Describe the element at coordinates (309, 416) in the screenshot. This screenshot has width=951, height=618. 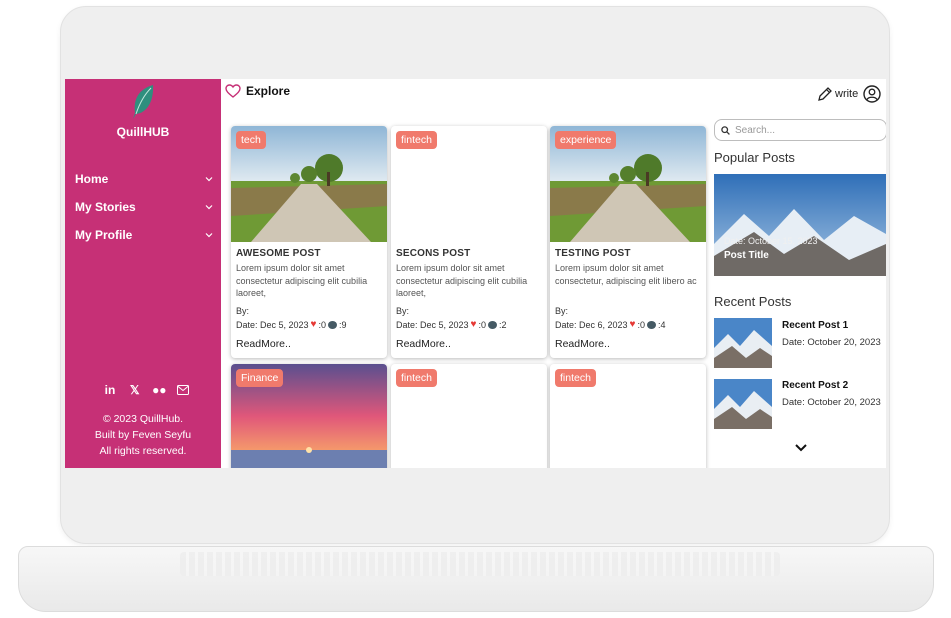
I see `post-card: Finance` at that location.